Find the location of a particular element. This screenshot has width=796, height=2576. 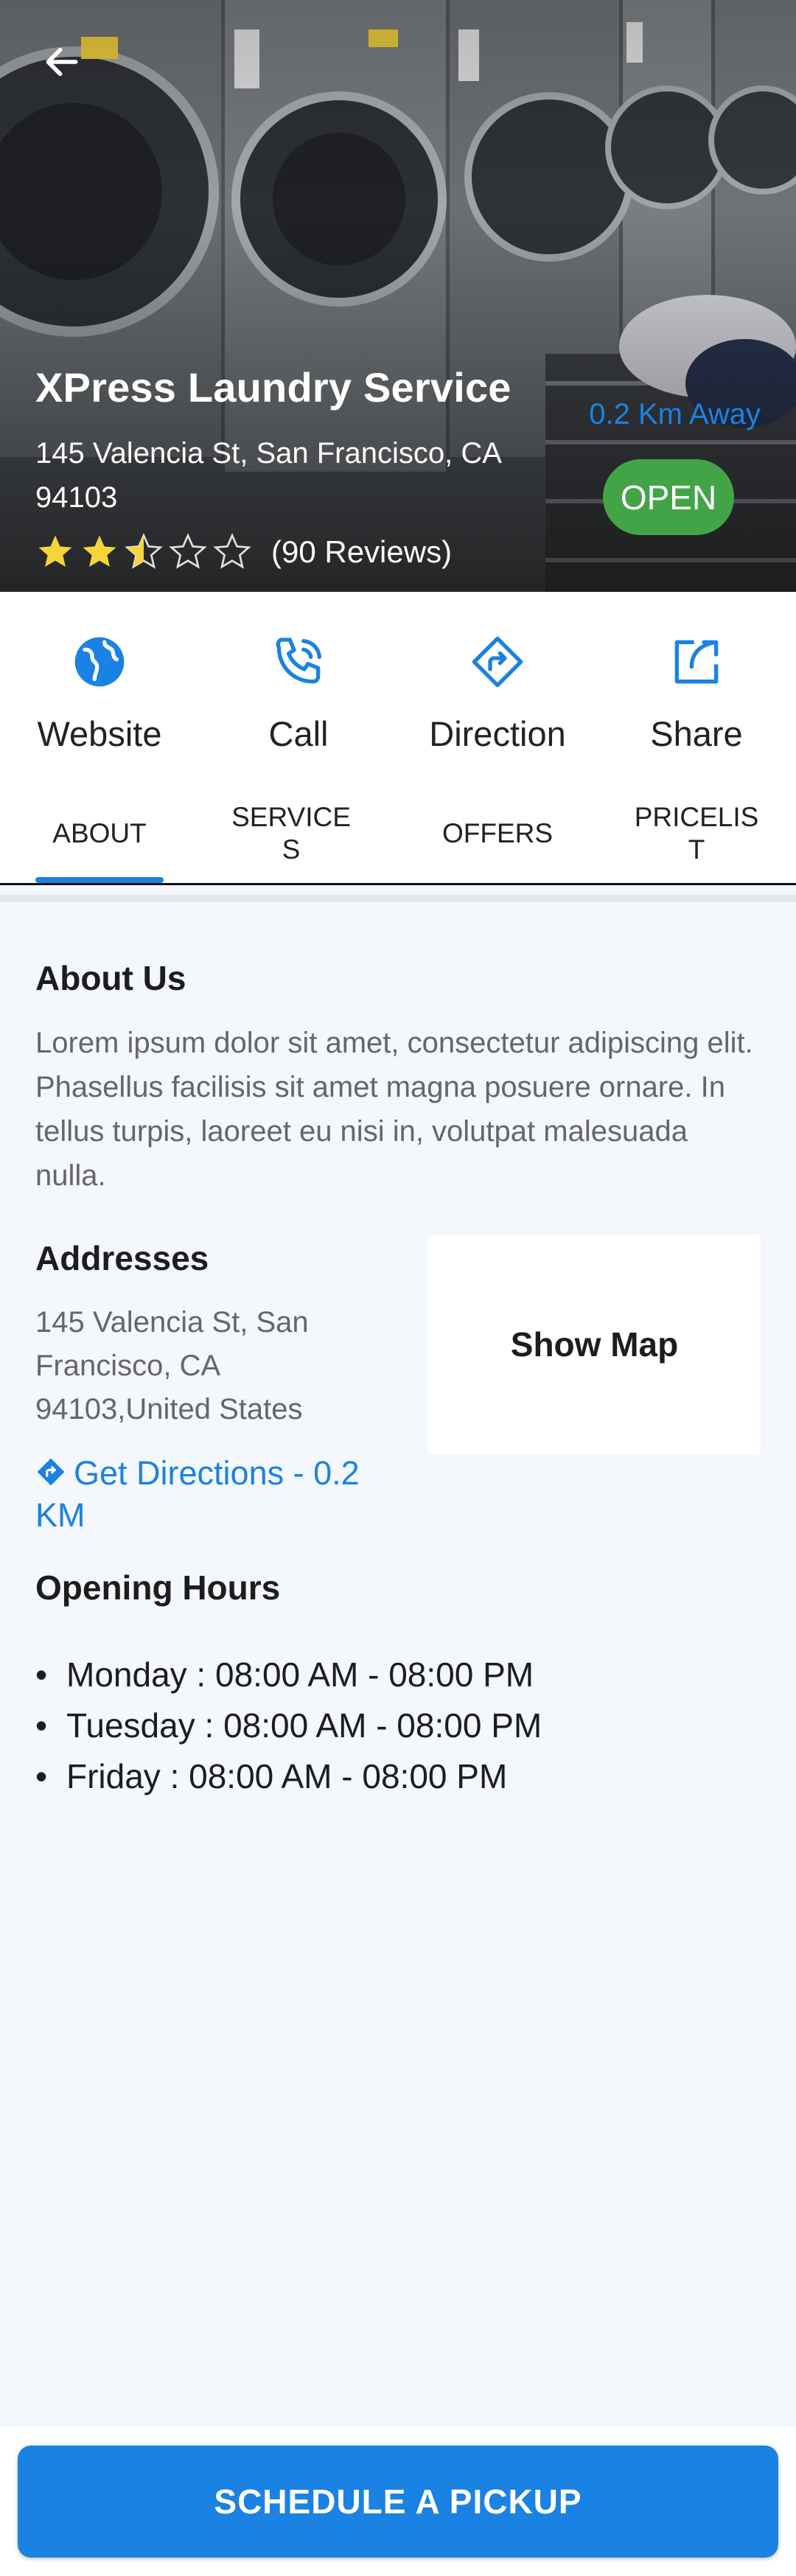

hours-item: Friday : 08:00 AM - 08:00 PM is located at coordinates (289, 1776).